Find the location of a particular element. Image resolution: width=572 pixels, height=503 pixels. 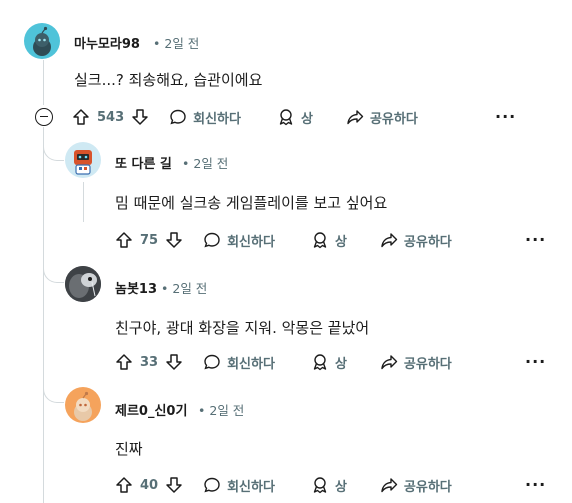

comment-username: 놈봇13 is located at coordinates (136, 287).